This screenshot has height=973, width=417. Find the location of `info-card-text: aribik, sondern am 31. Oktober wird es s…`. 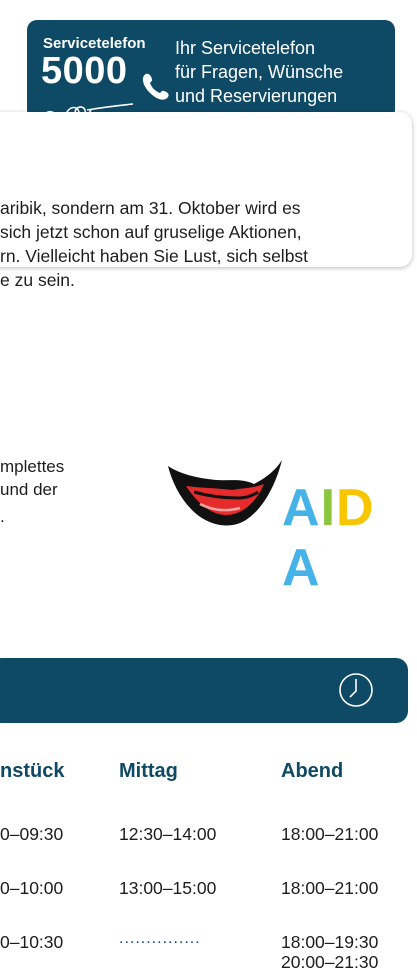

info-card-text: aribik, sondern am 31. Oktober wird es s… is located at coordinates (200, 244).